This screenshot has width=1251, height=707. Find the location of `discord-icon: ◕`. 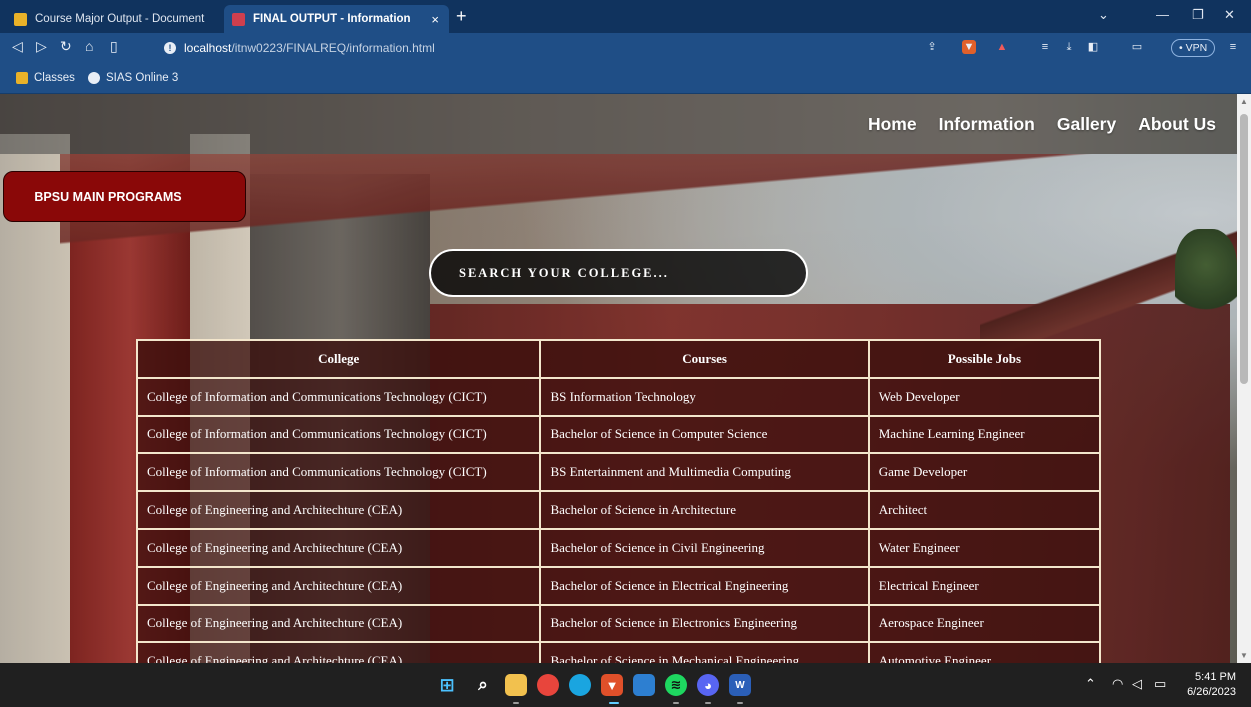

discord-icon: ◕ is located at coordinates (708, 685).